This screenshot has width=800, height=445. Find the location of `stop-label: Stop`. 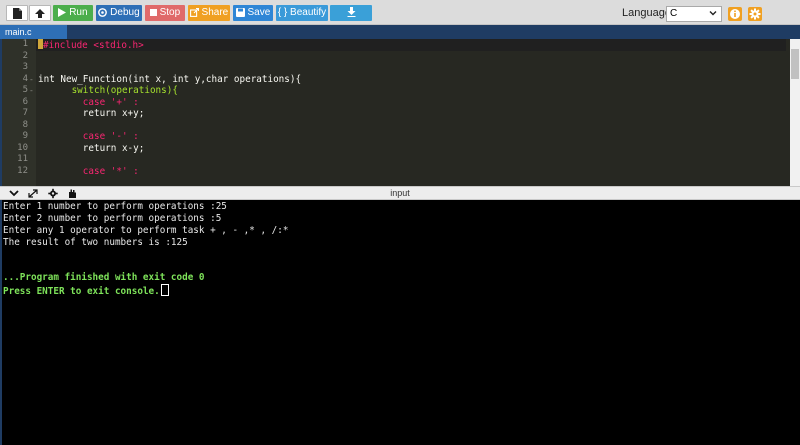

stop-label: Stop is located at coordinates (170, 12).